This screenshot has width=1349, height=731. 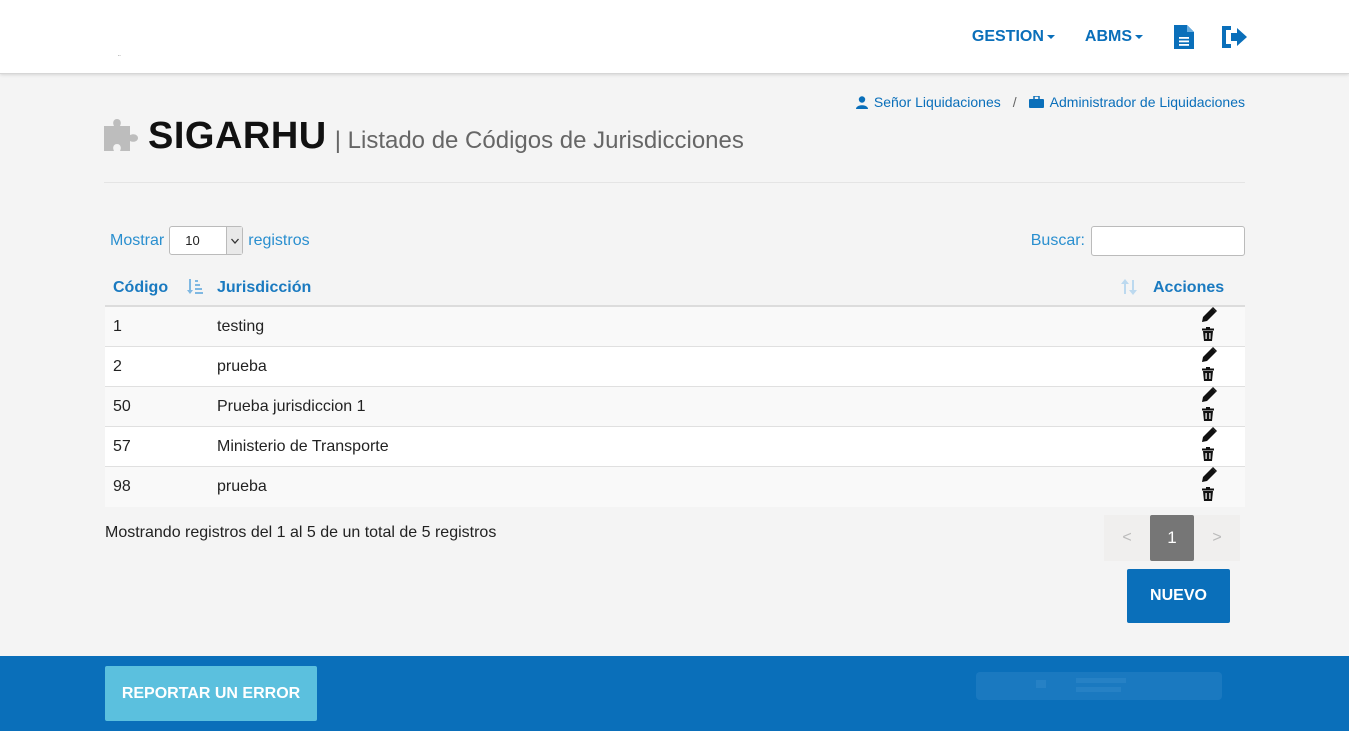 I want to click on sort-asc-icon, so click(x=195, y=289).